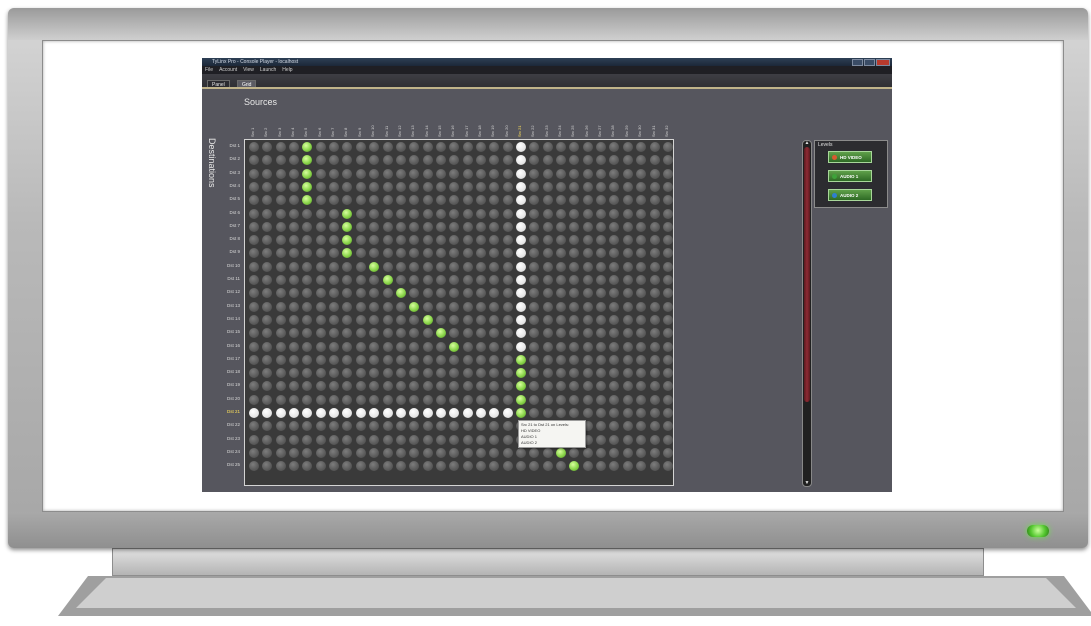  Describe the element at coordinates (222, 251) in the screenshot. I see `destination-row-label: Dst 9` at that location.